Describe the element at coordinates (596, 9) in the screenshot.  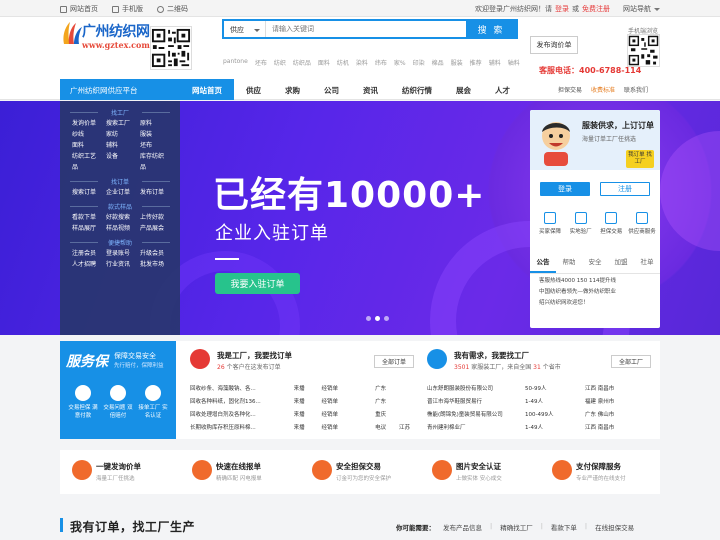
I see `register-link: 免费注册` at that location.